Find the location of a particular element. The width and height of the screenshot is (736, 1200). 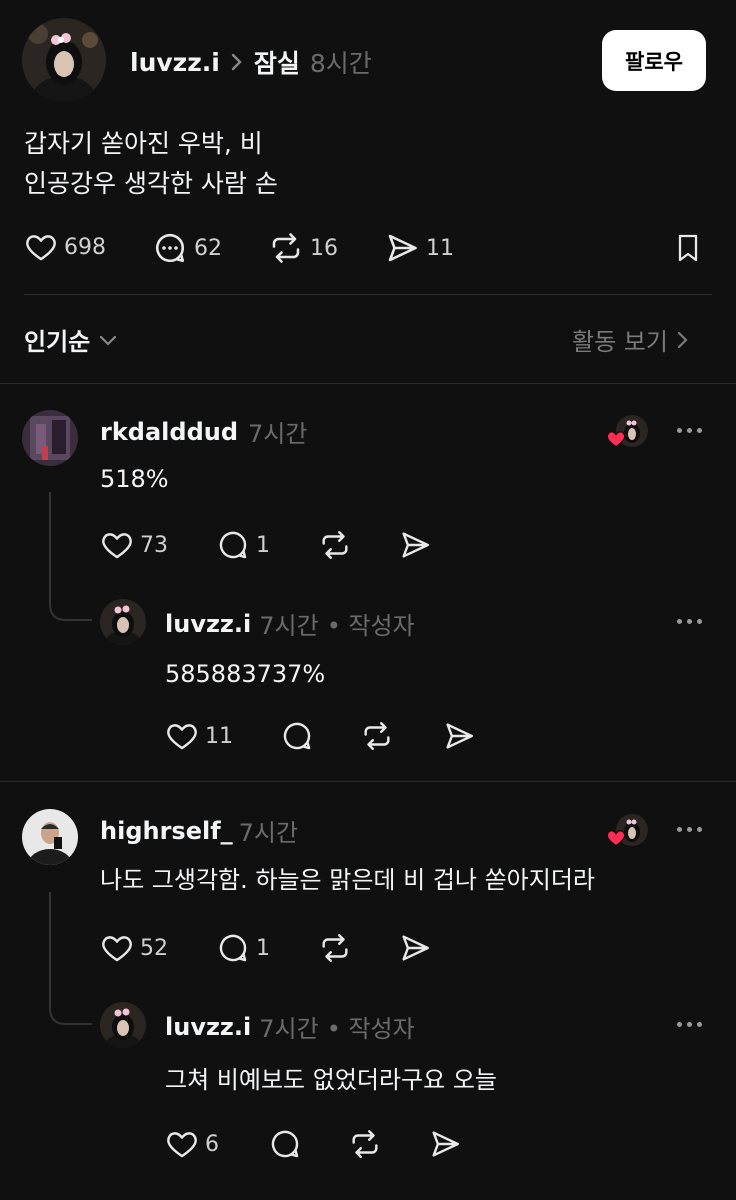

post-author-name: luvzz.i is located at coordinates (175, 62).